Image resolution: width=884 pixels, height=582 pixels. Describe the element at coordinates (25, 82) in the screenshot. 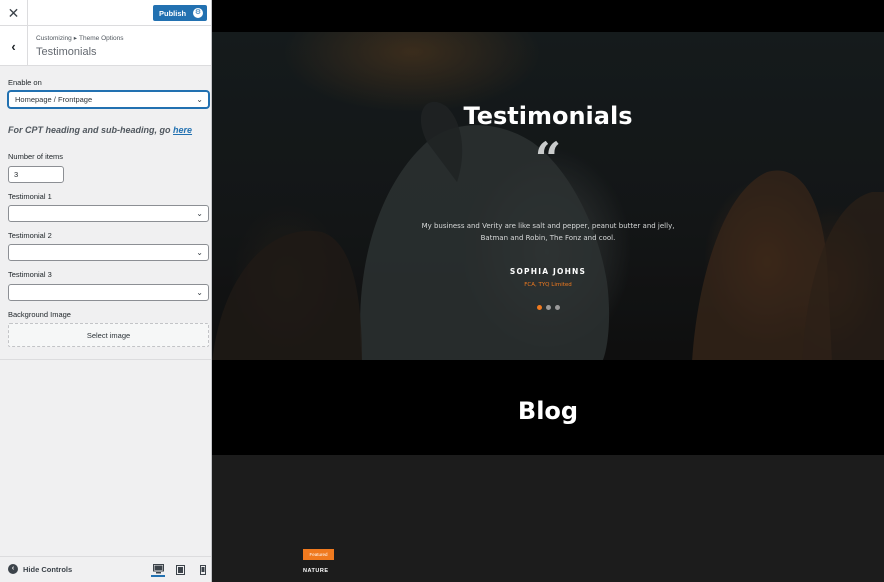

I see `enable-on-label: Enable on` at that location.